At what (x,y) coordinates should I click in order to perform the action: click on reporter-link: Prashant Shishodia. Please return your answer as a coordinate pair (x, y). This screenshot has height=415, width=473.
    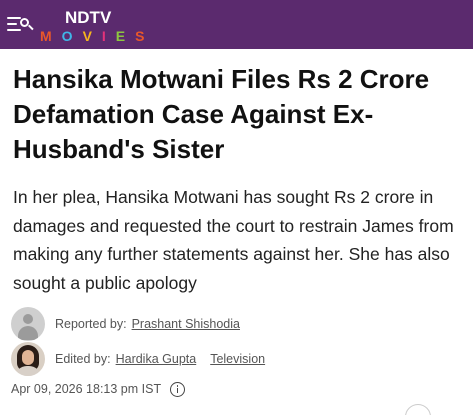
    Looking at the image, I should click on (186, 324).